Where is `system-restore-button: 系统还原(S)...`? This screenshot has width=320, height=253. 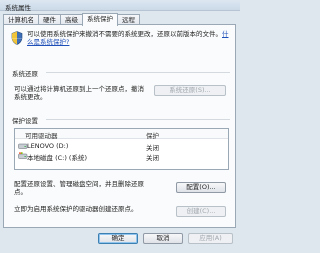
system-restore-button: 系统还原(S)... is located at coordinates (190, 90).